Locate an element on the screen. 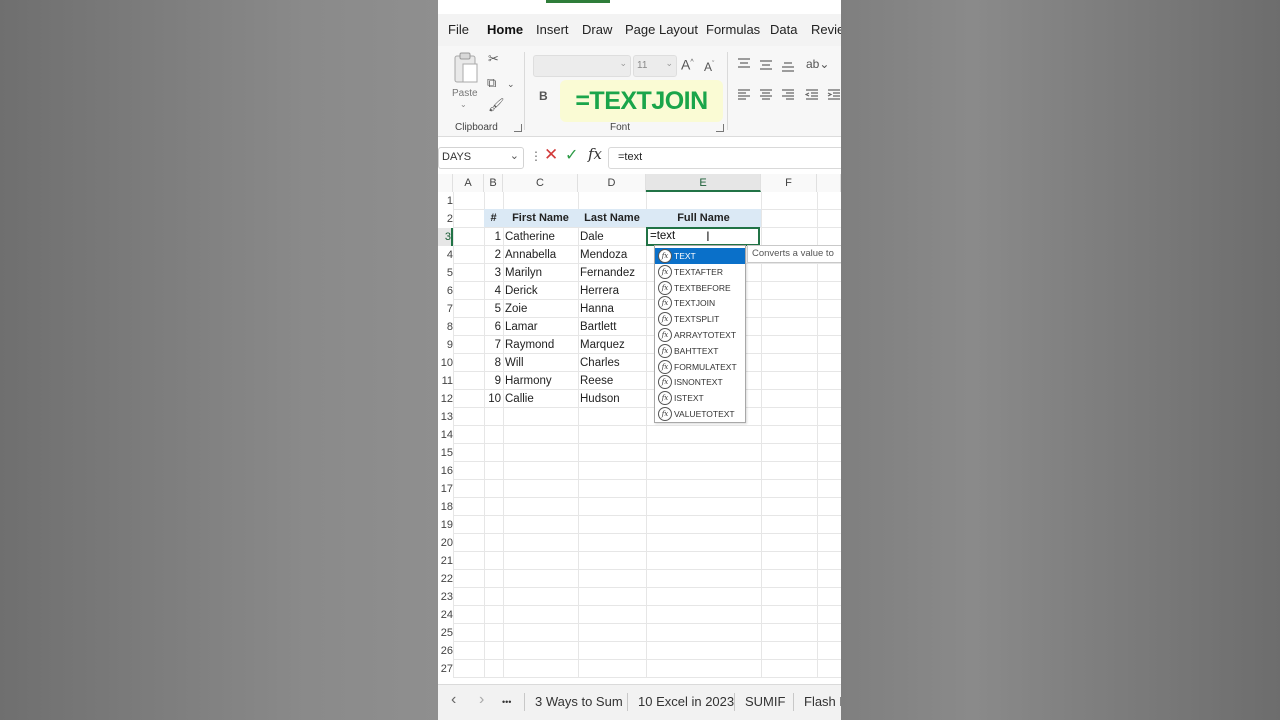 The width and height of the screenshot is (1280, 720). row-header: 6 is located at coordinates (445, 291).